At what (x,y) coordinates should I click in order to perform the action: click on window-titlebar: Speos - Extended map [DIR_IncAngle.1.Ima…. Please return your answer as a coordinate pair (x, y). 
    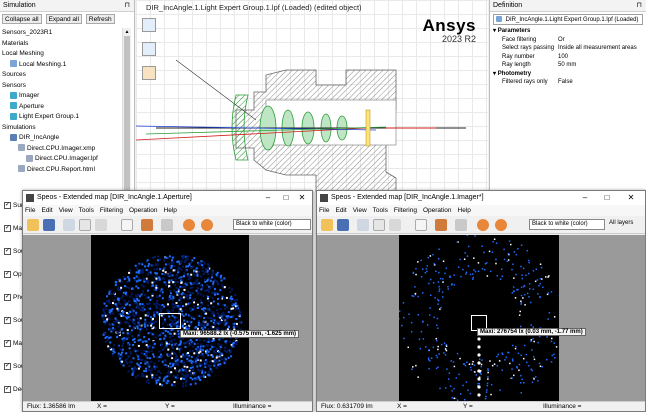
    Looking at the image, I should click on (481, 198).